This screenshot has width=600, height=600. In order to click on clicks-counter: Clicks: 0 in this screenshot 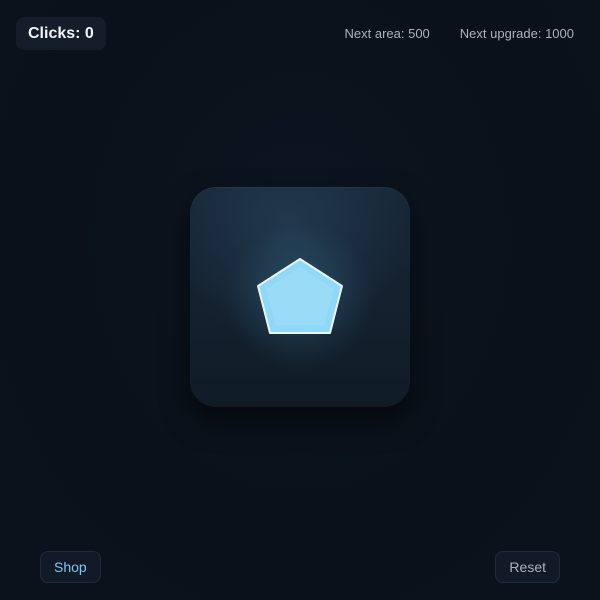, I will do `click(61, 33)`.